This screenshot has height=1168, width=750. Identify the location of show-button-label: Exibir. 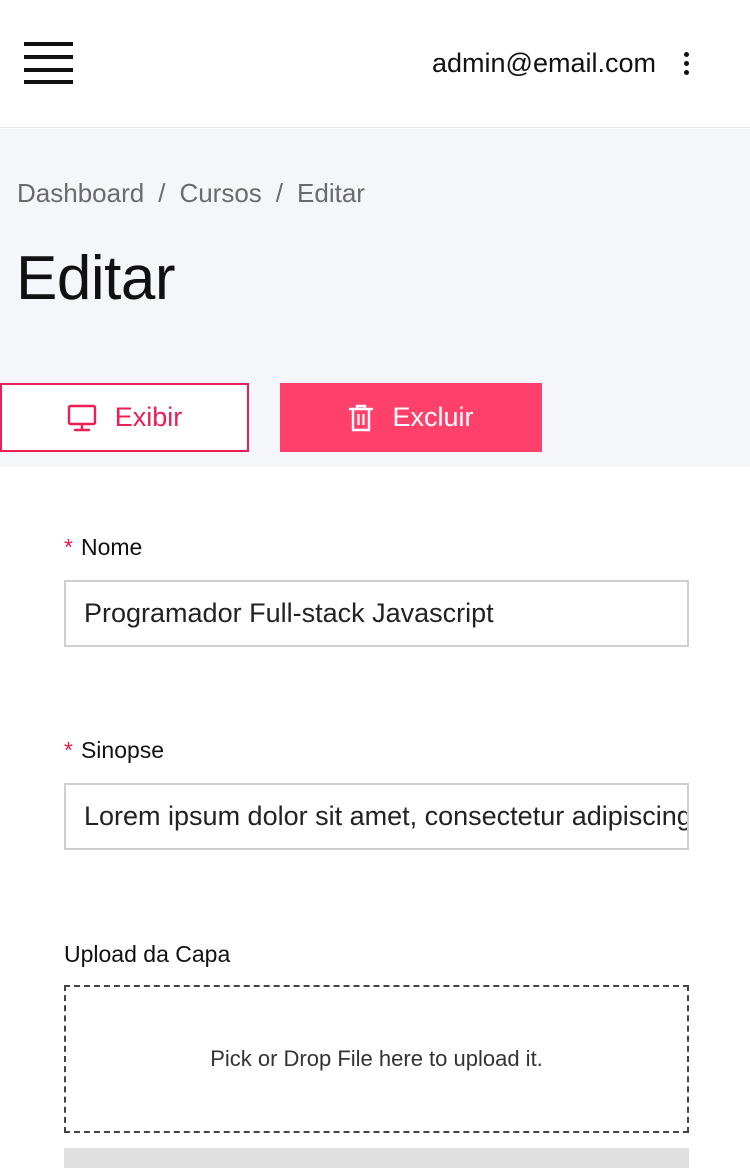
(148, 417).